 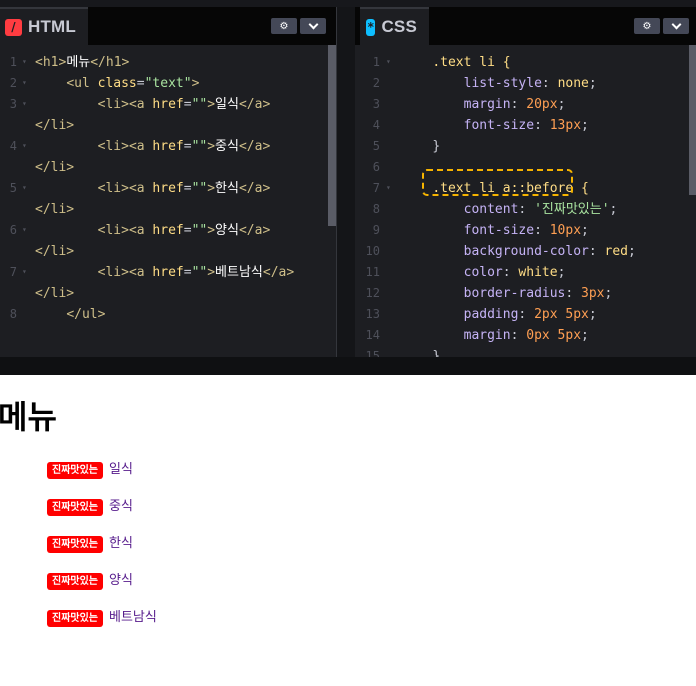 What do you see at coordinates (168, 83) in the screenshot?
I see `code-line: 2 ▾ <ul class="text">` at bounding box center [168, 83].